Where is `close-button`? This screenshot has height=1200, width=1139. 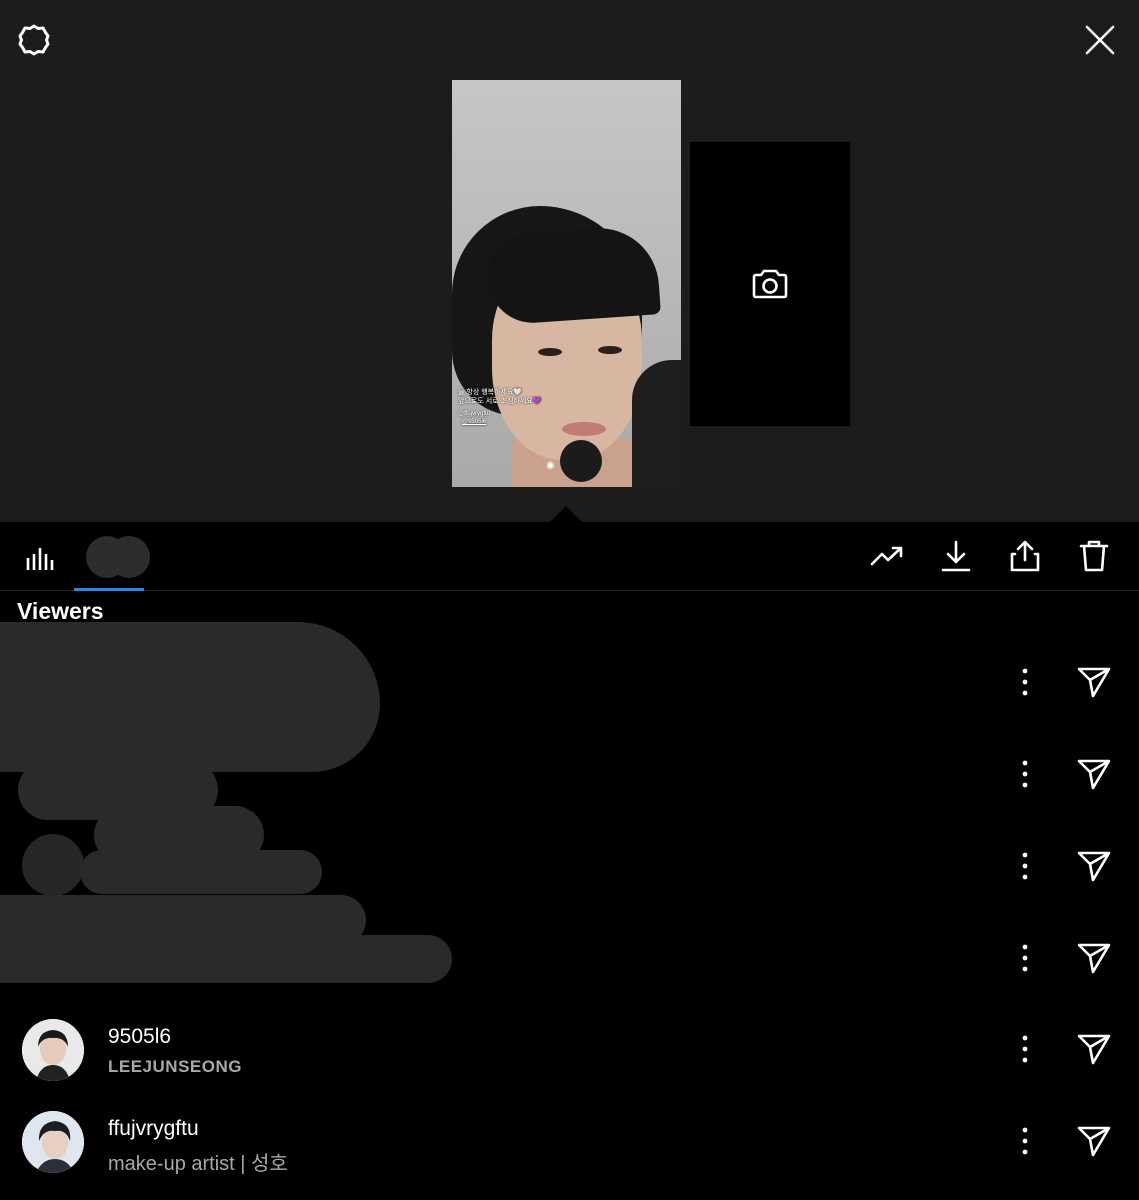
close-button is located at coordinates (1100, 40).